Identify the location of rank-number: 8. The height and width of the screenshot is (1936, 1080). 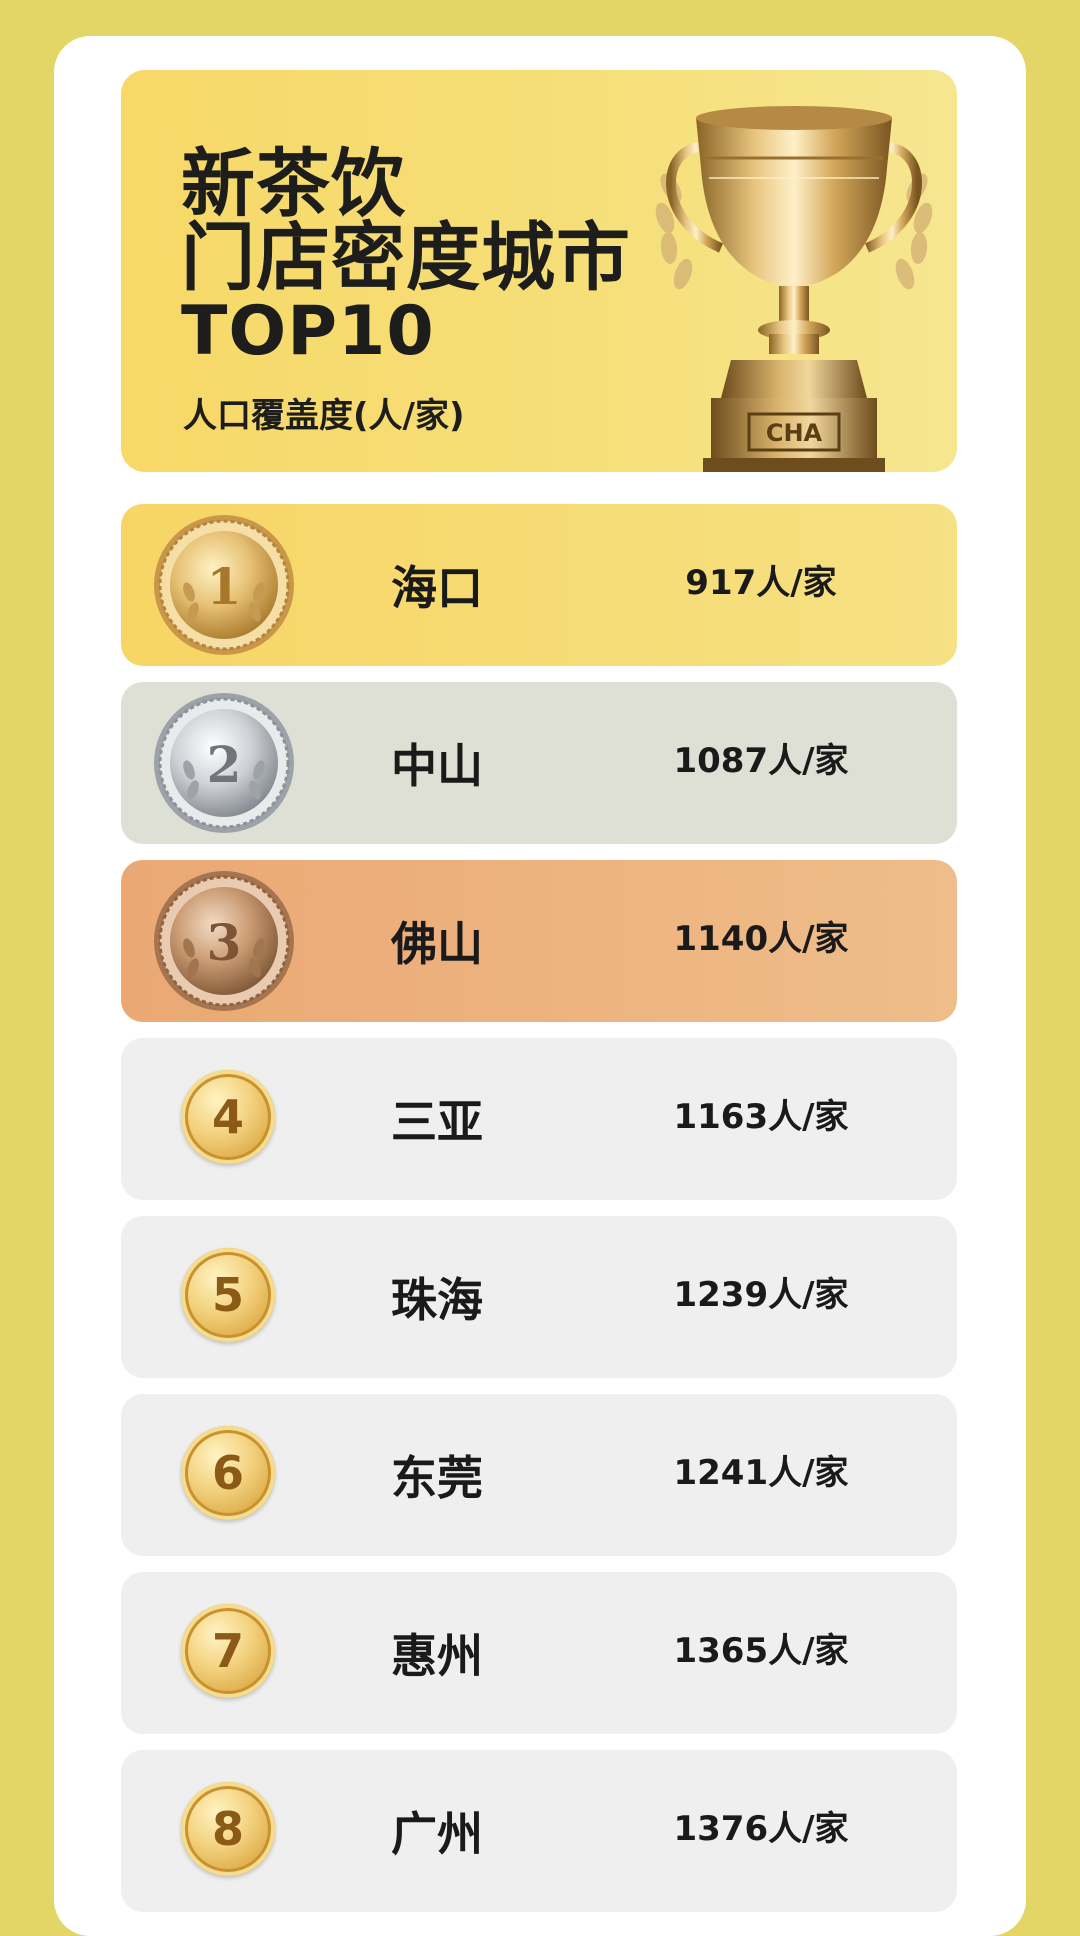
(227, 1829).